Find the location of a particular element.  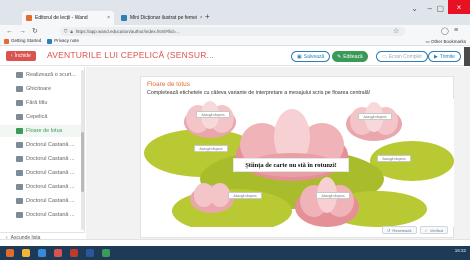

word-icon is located at coordinates (90, 253).